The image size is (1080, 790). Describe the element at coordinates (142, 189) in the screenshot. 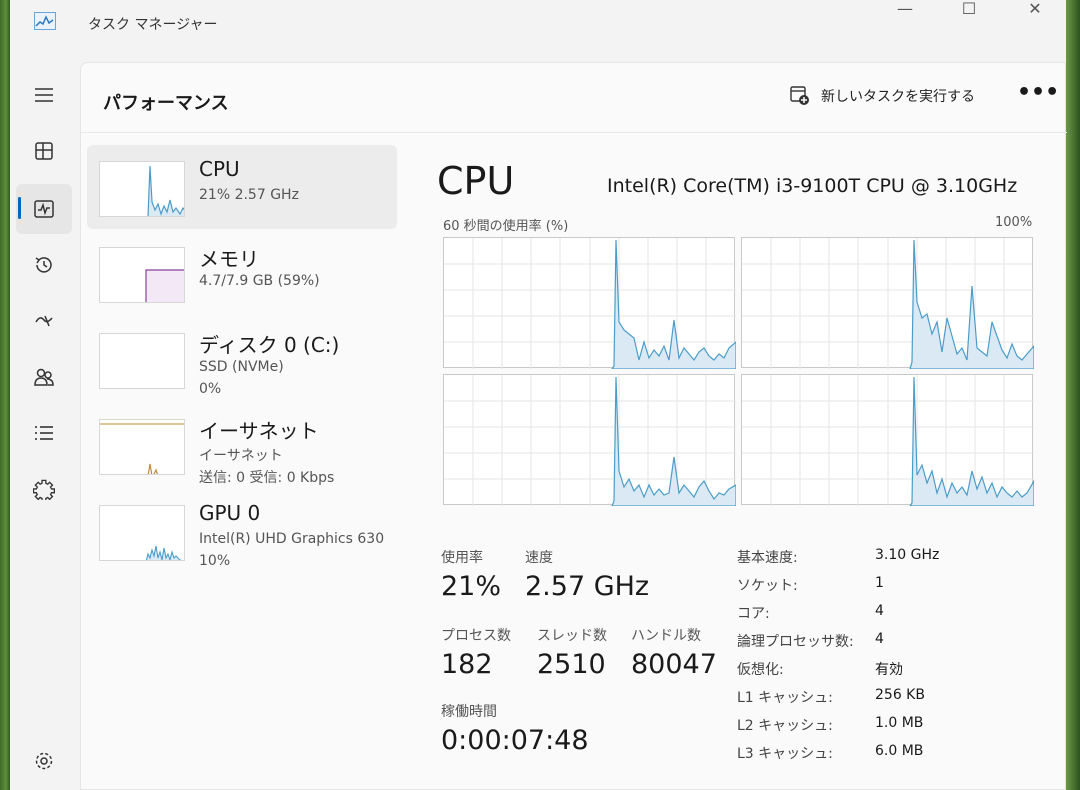

I see `cpu-thumbnail-graph` at that location.